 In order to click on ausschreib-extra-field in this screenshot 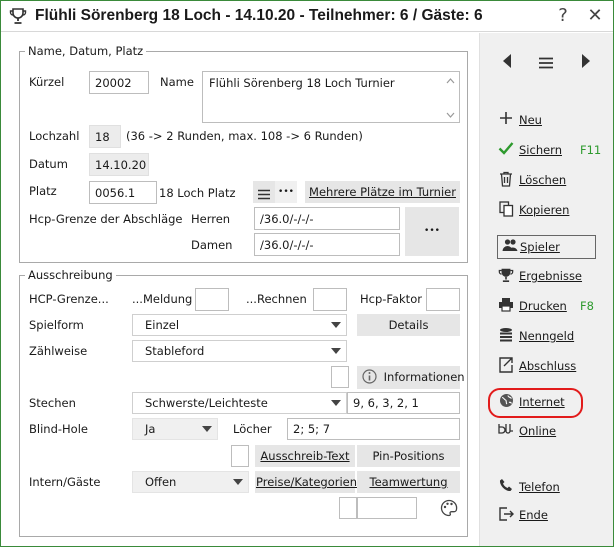, I will do `click(240, 456)`.